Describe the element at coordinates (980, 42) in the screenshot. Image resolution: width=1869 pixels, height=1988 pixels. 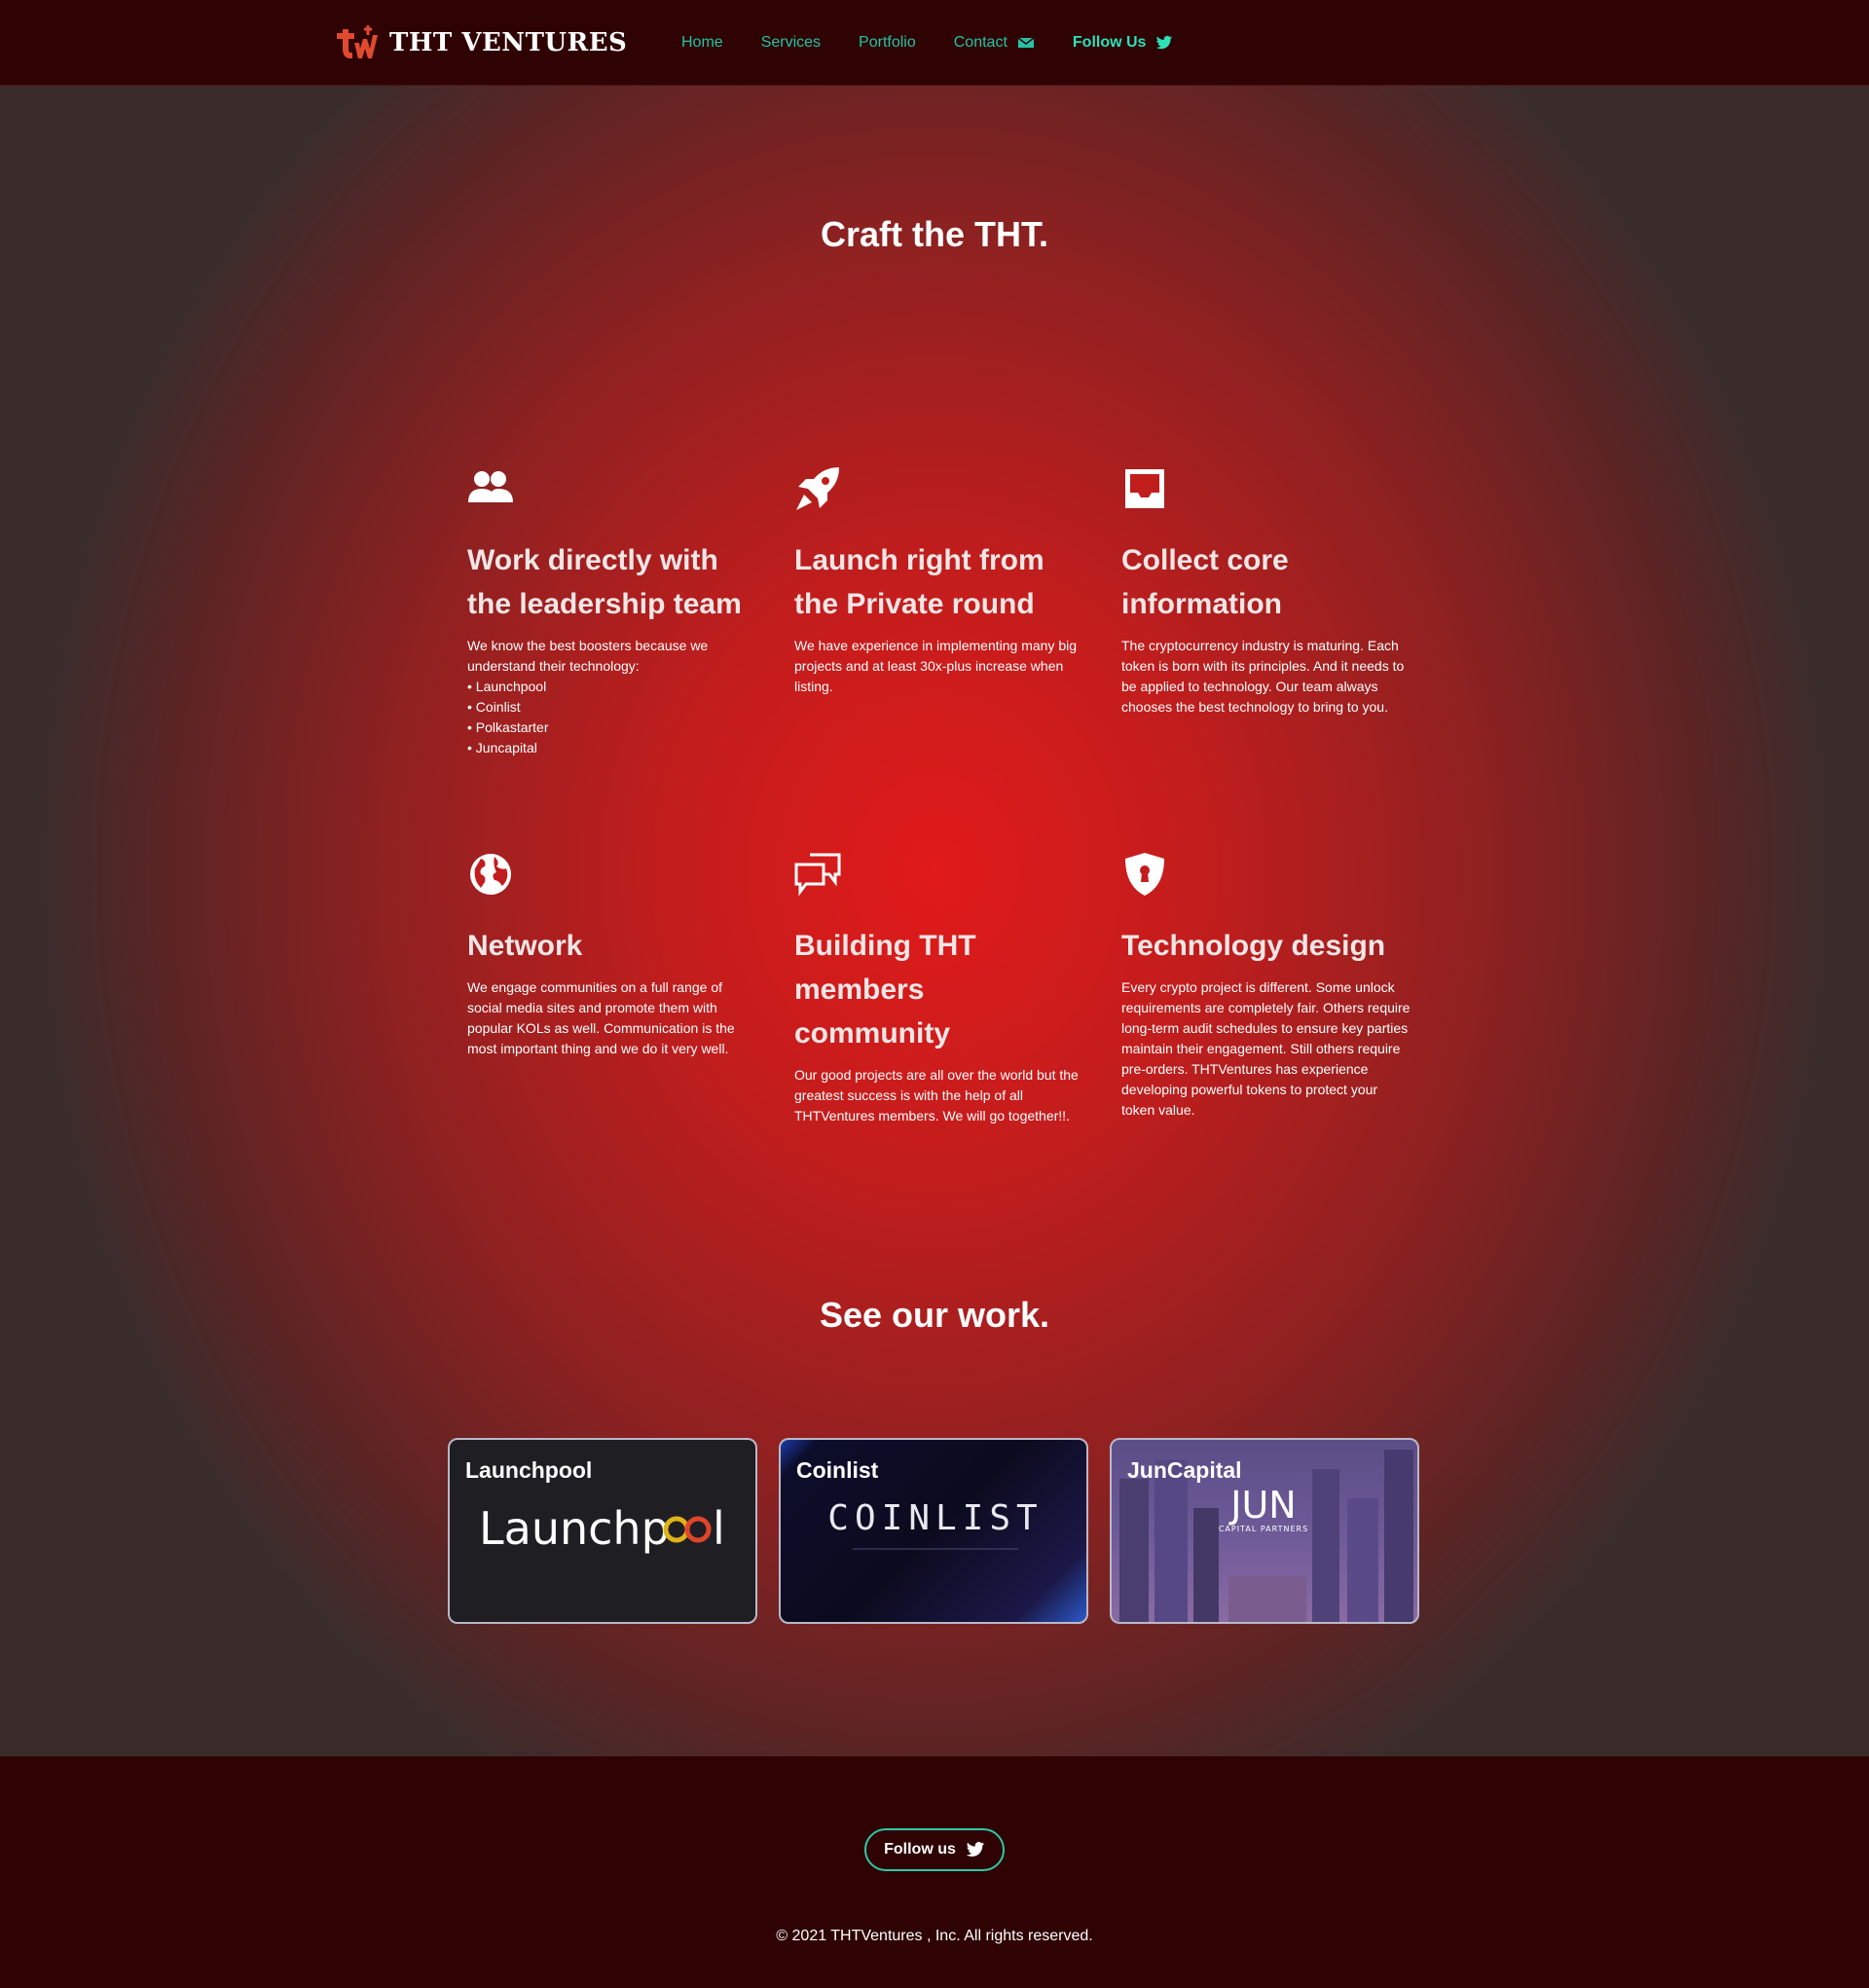
I see `nav-contact-label: Contact` at that location.